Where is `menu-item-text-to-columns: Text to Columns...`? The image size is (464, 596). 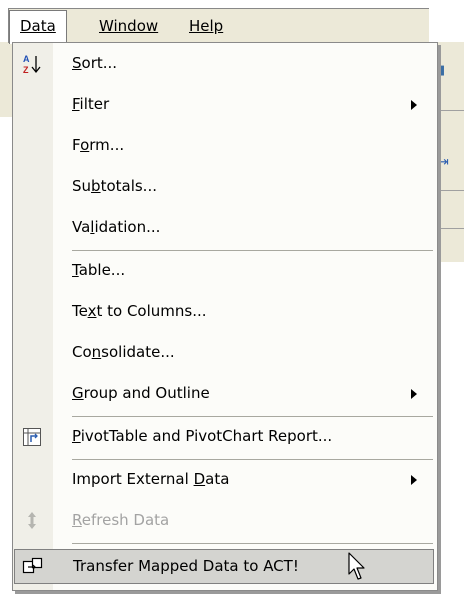 menu-item-text-to-columns: Text to Columns... is located at coordinates (225, 311).